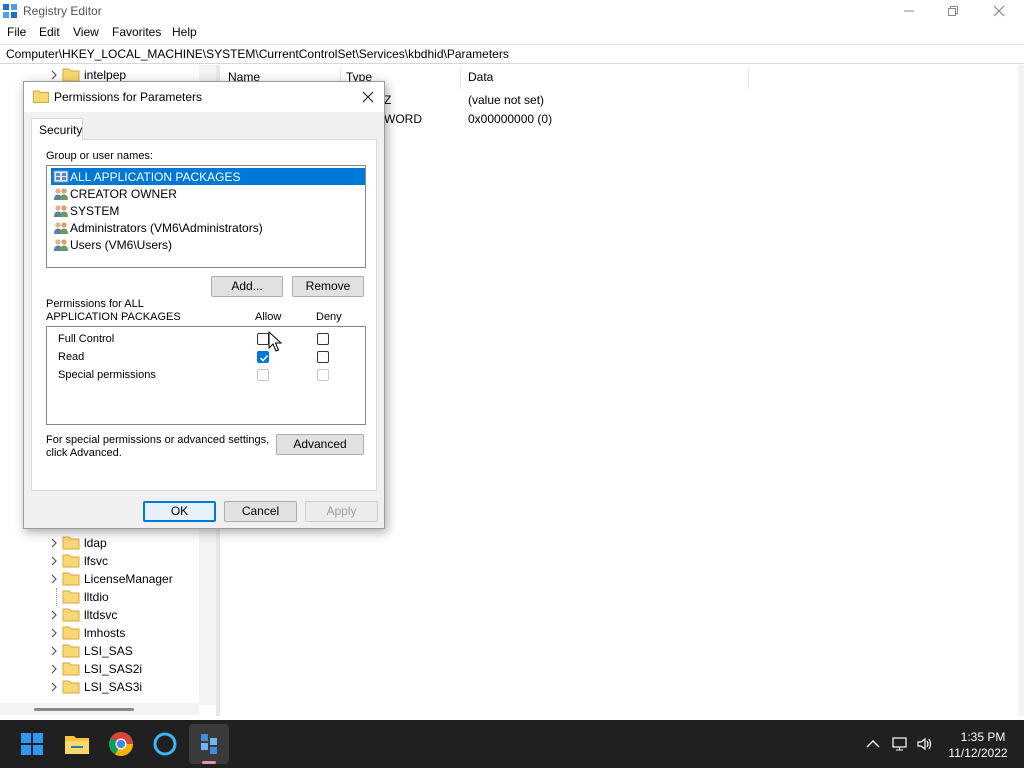 This screenshot has height=768, width=1024. Describe the element at coordinates (105, 75) in the screenshot. I see `tree-item-label: intelpep` at that location.